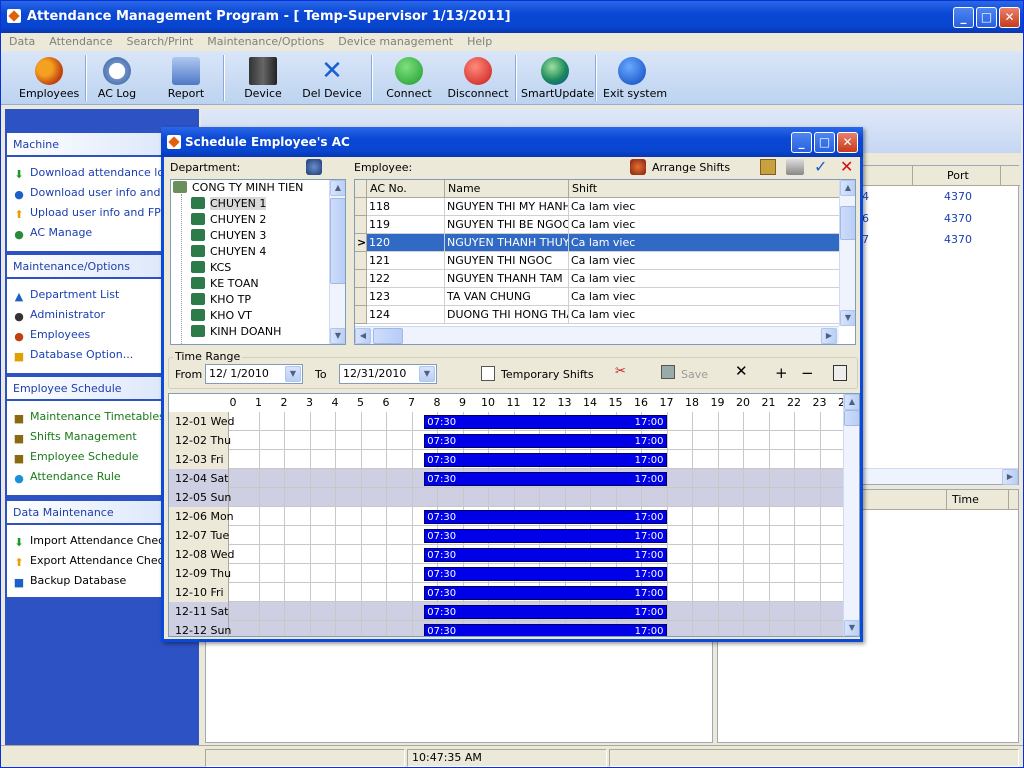  I want to click on zoom-in-button: +, so click(781, 373).